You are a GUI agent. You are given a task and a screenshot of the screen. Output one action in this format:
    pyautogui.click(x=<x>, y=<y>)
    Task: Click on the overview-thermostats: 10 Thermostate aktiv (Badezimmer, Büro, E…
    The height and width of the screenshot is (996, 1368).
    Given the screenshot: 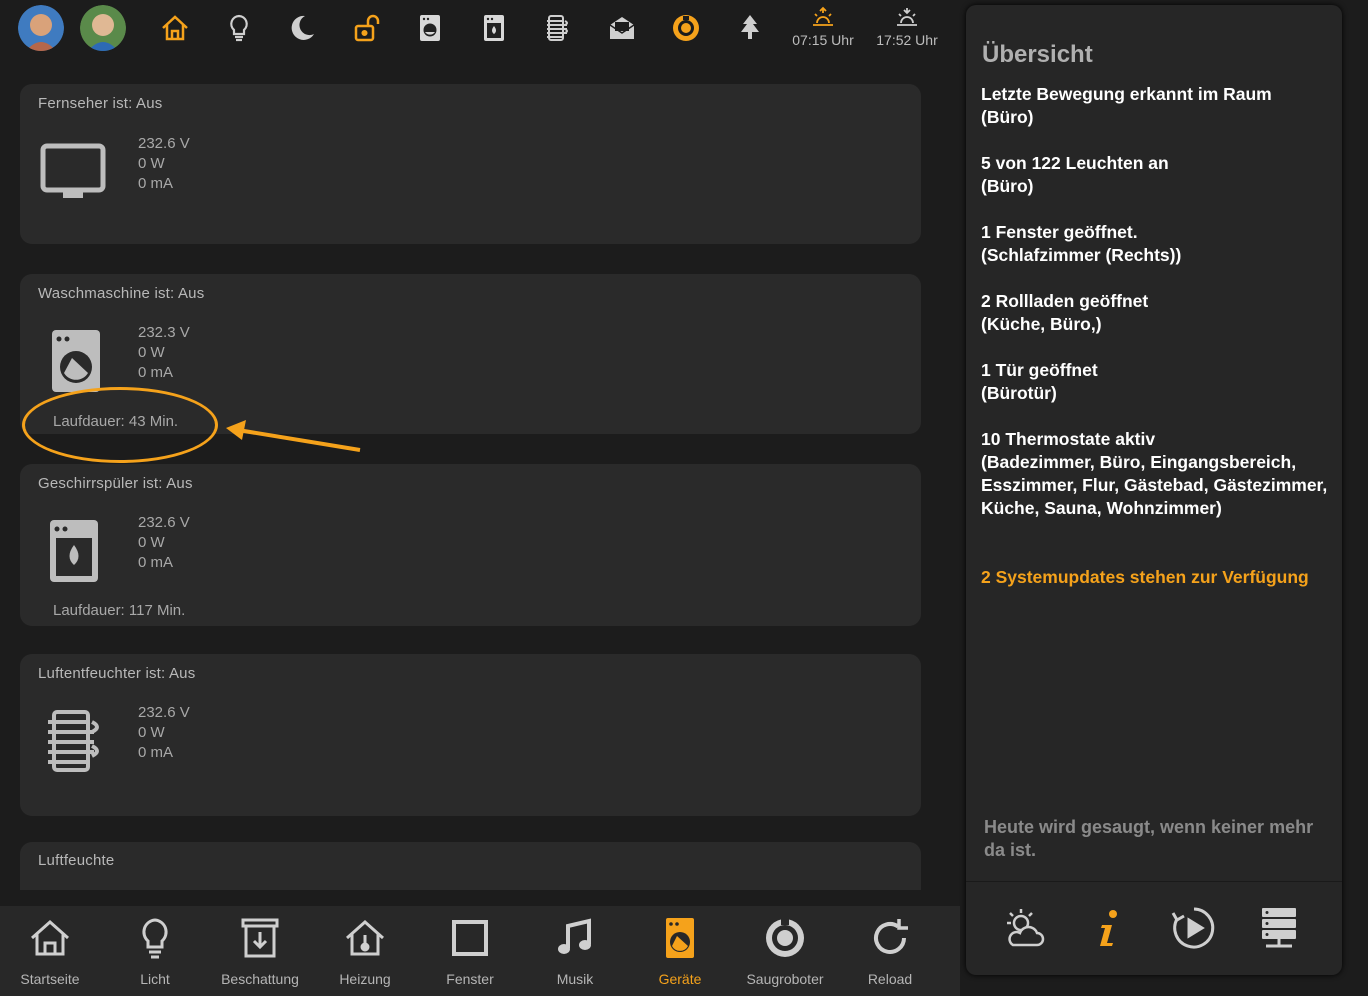 What is the action you would take?
    pyautogui.click(x=1156, y=474)
    